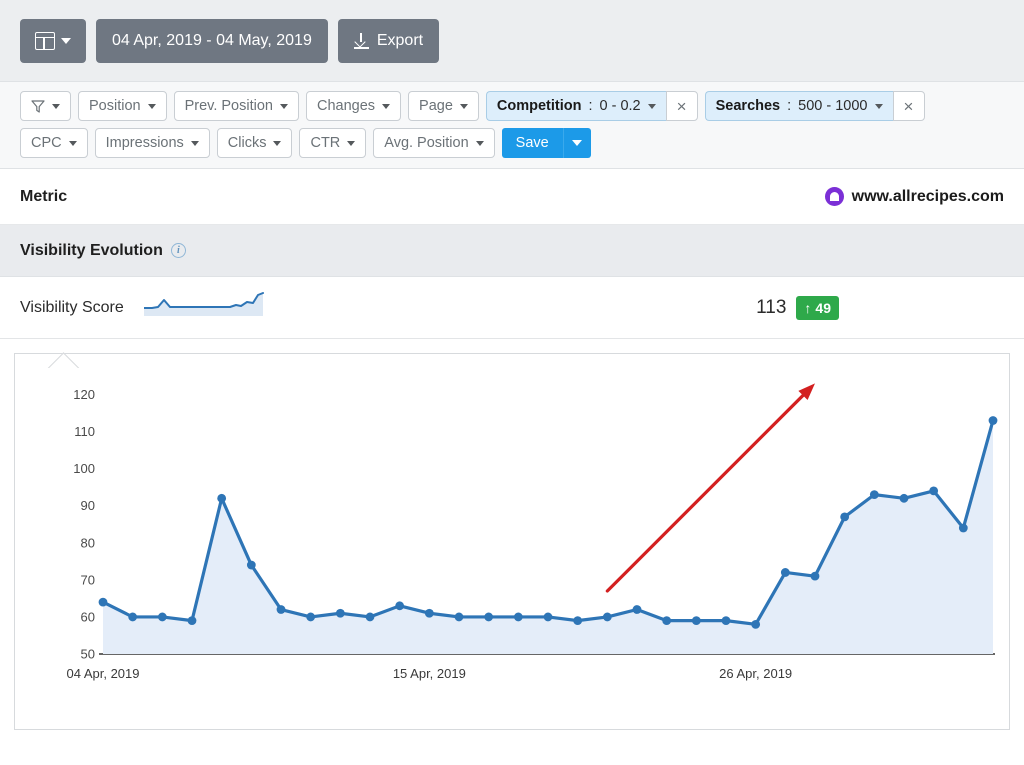  Describe the element at coordinates (512, 308) in the screenshot. I see `visibility-score-row: Visibility Score 113 ↑ 49` at that location.